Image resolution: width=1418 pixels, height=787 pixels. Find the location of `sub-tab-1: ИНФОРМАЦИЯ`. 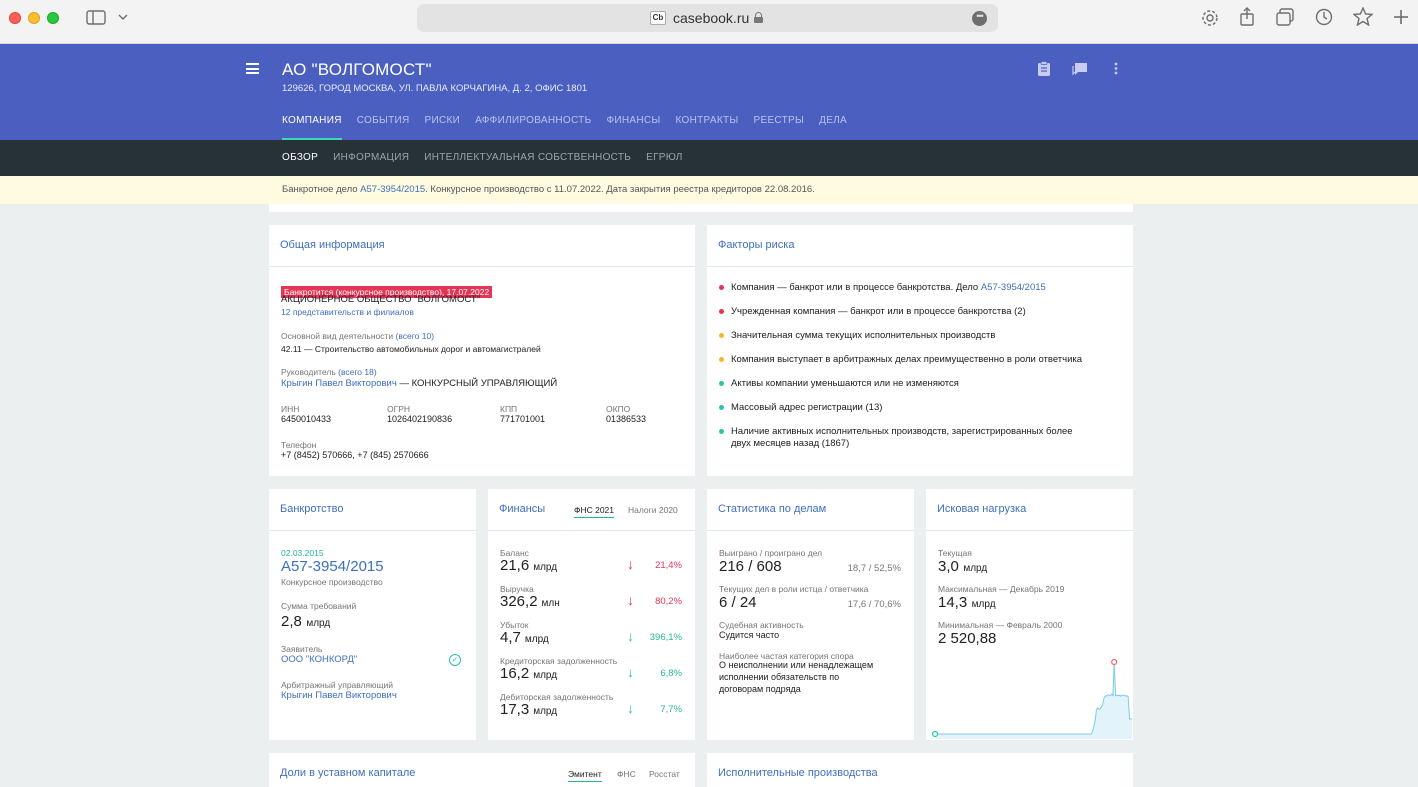

sub-tab-1: ИНФОРМАЦИЯ is located at coordinates (371, 157).